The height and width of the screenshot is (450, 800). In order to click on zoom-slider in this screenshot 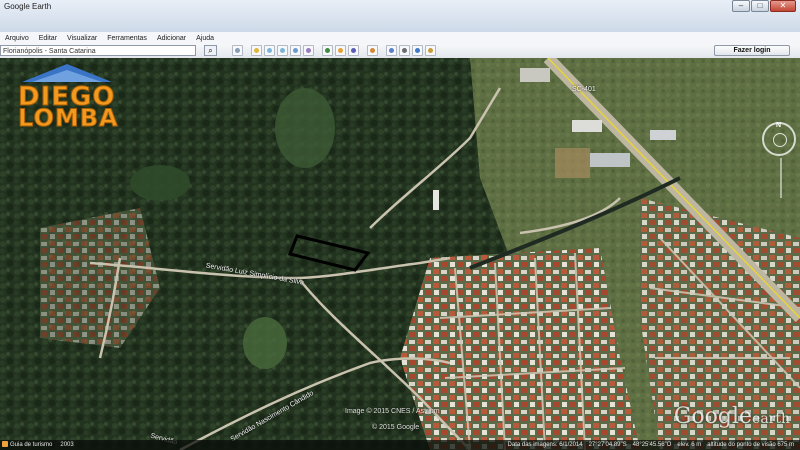, I will do `click(781, 178)`.